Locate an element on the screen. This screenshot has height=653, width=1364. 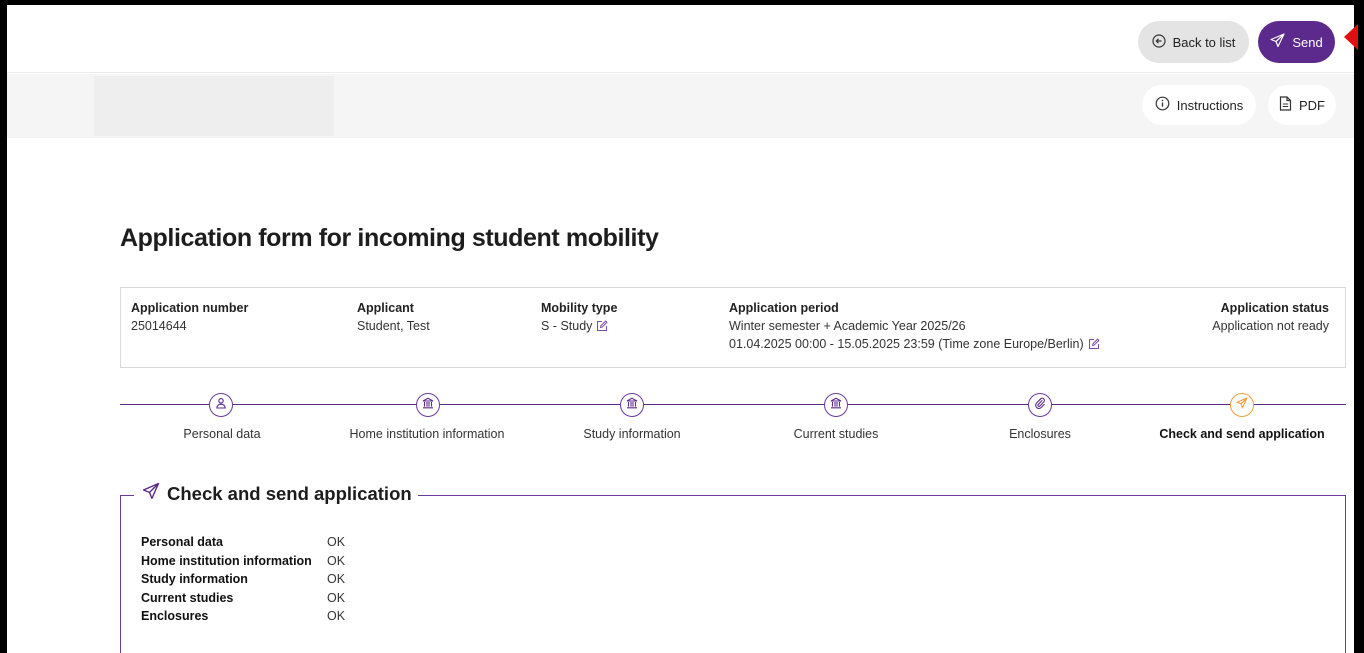
step-home-institution is located at coordinates (428, 405).